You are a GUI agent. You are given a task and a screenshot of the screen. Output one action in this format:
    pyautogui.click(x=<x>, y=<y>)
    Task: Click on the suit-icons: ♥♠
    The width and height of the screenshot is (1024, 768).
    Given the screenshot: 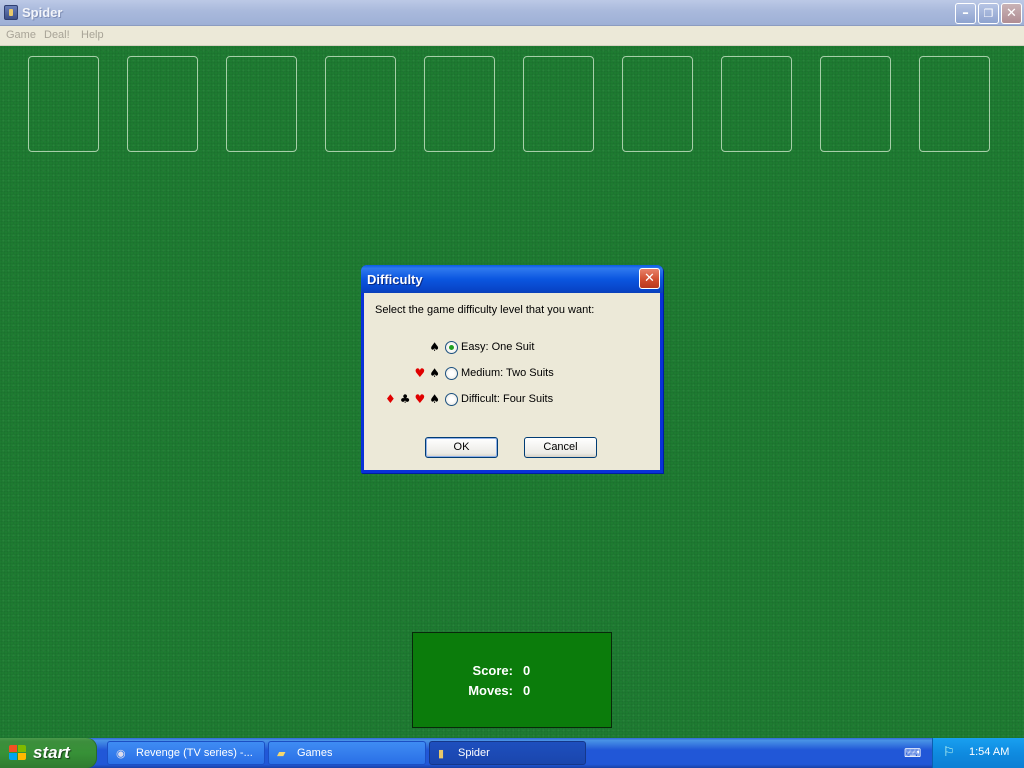 What is the action you would take?
    pyautogui.click(x=429, y=373)
    